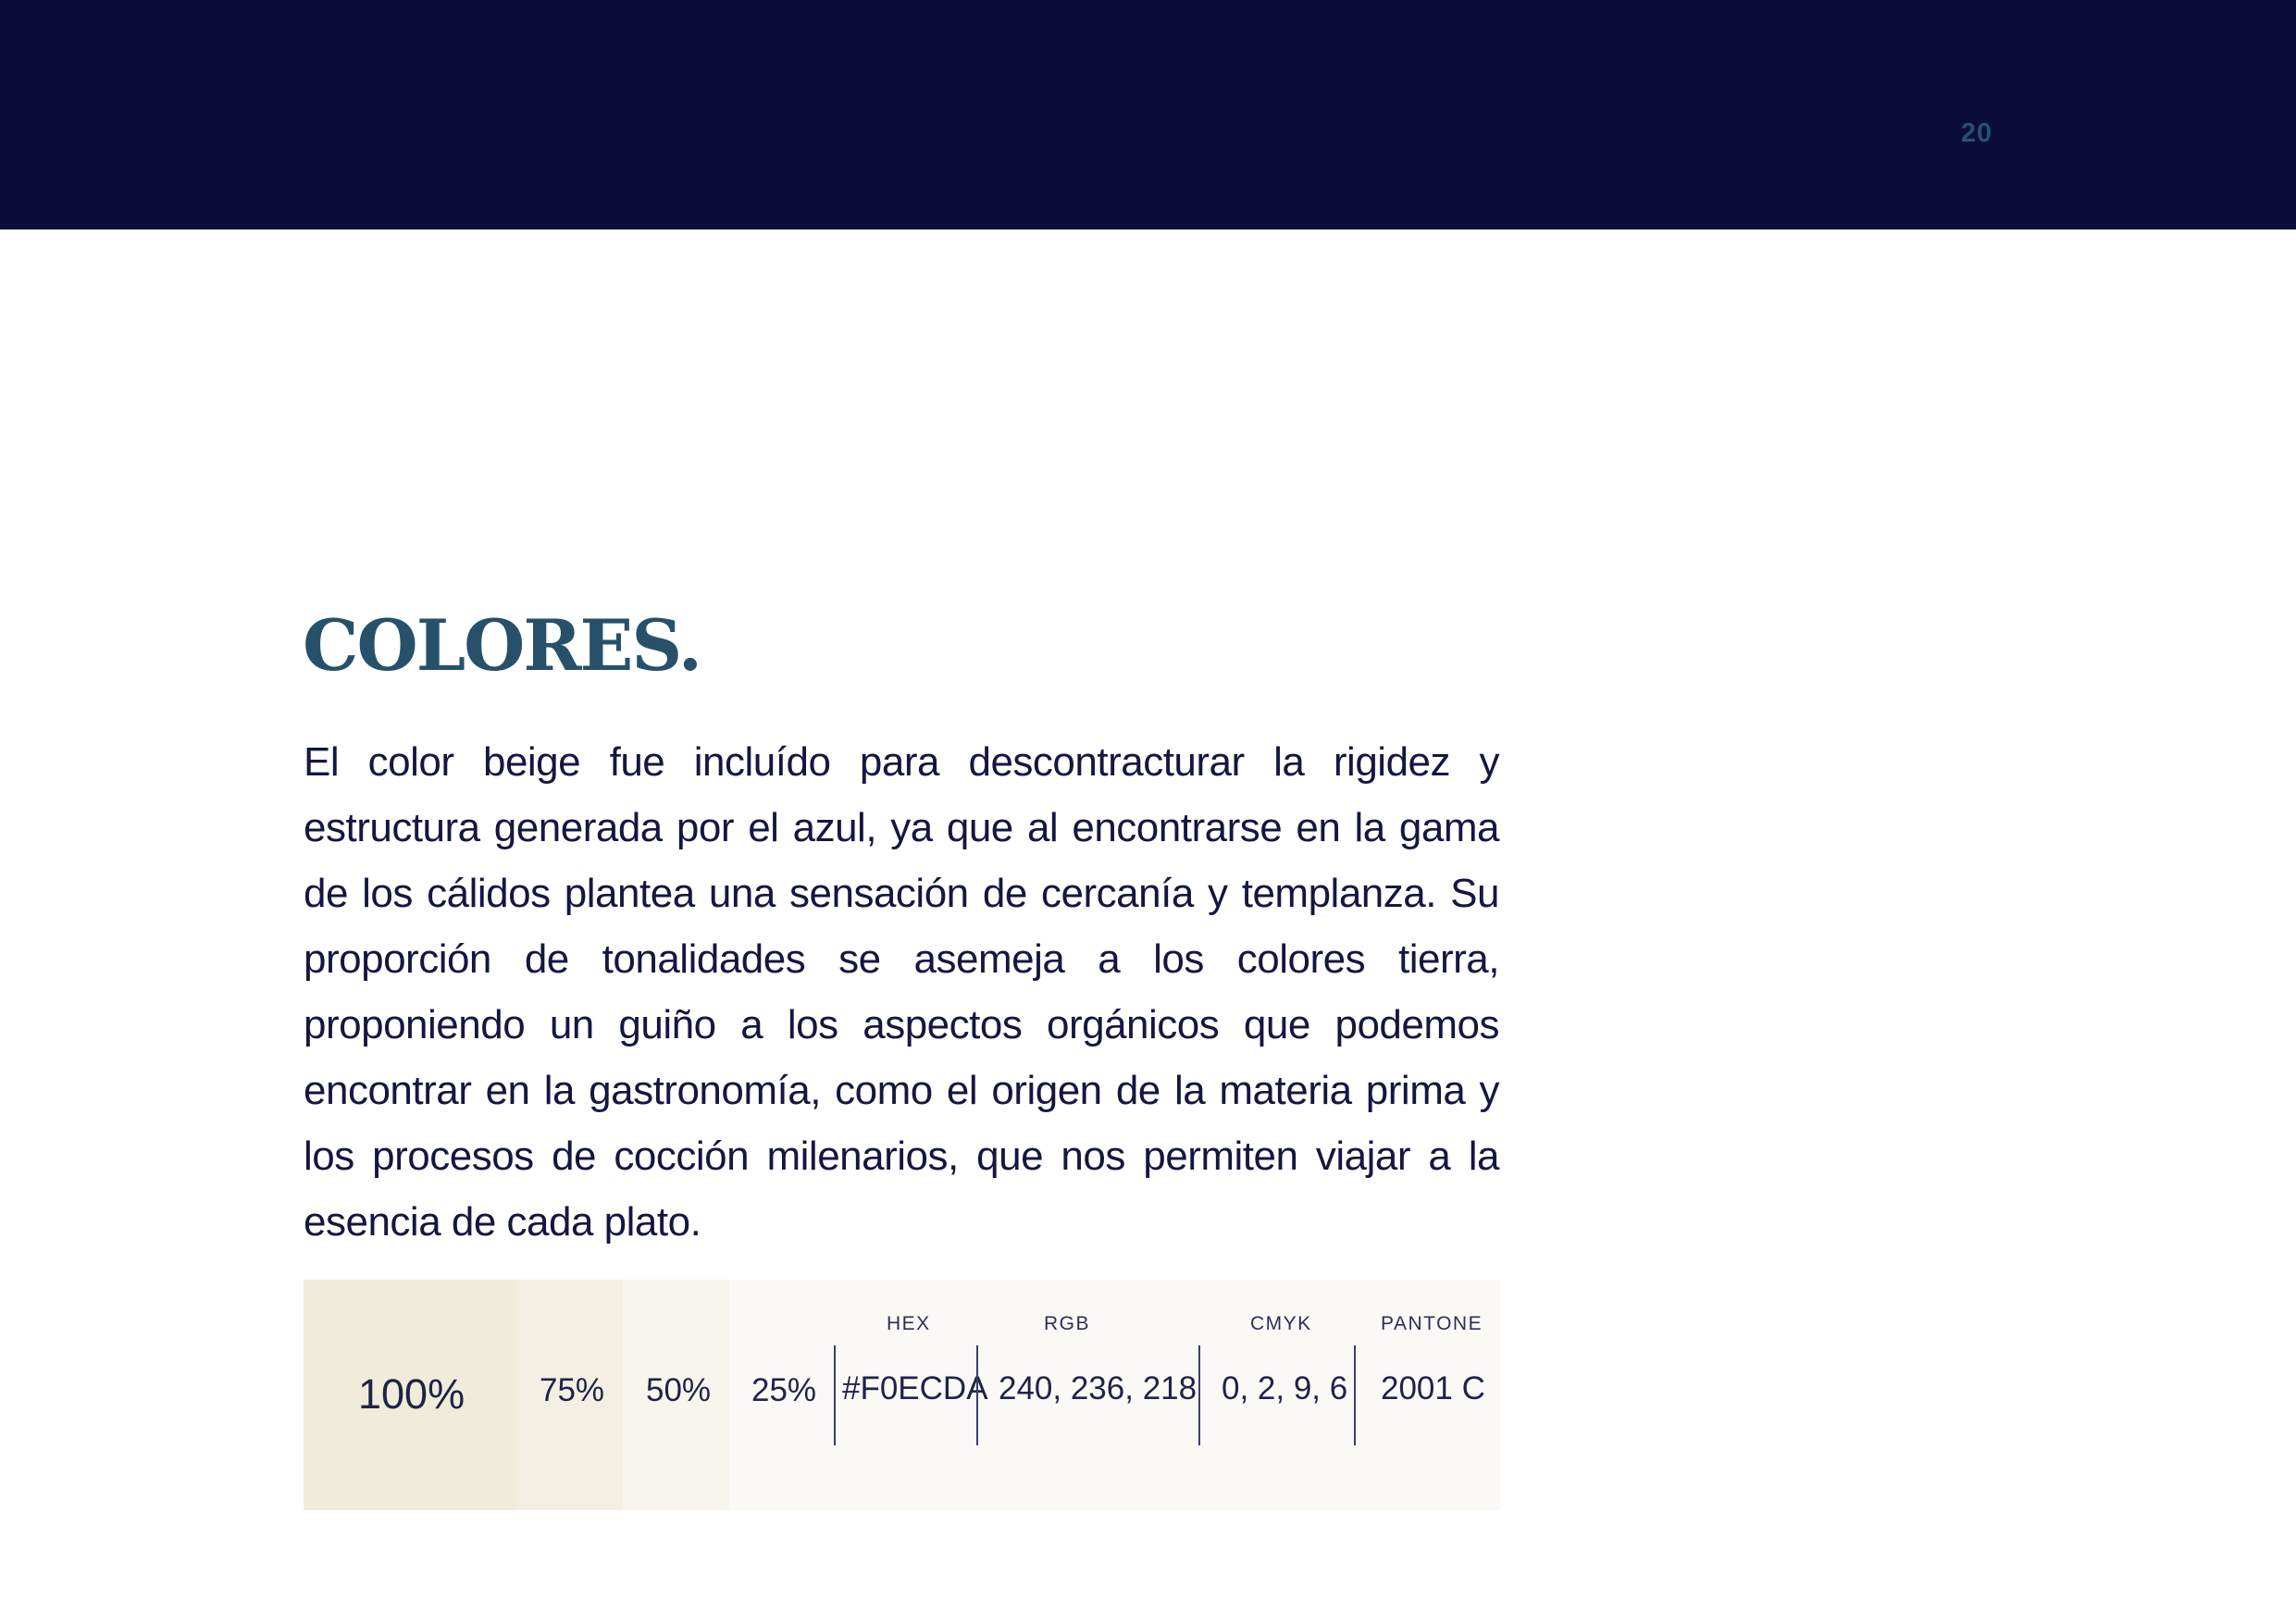 Image resolution: width=2296 pixels, height=1623 pixels. What do you see at coordinates (1355, 1395) in the screenshot?
I see `divider-pantone` at bounding box center [1355, 1395].